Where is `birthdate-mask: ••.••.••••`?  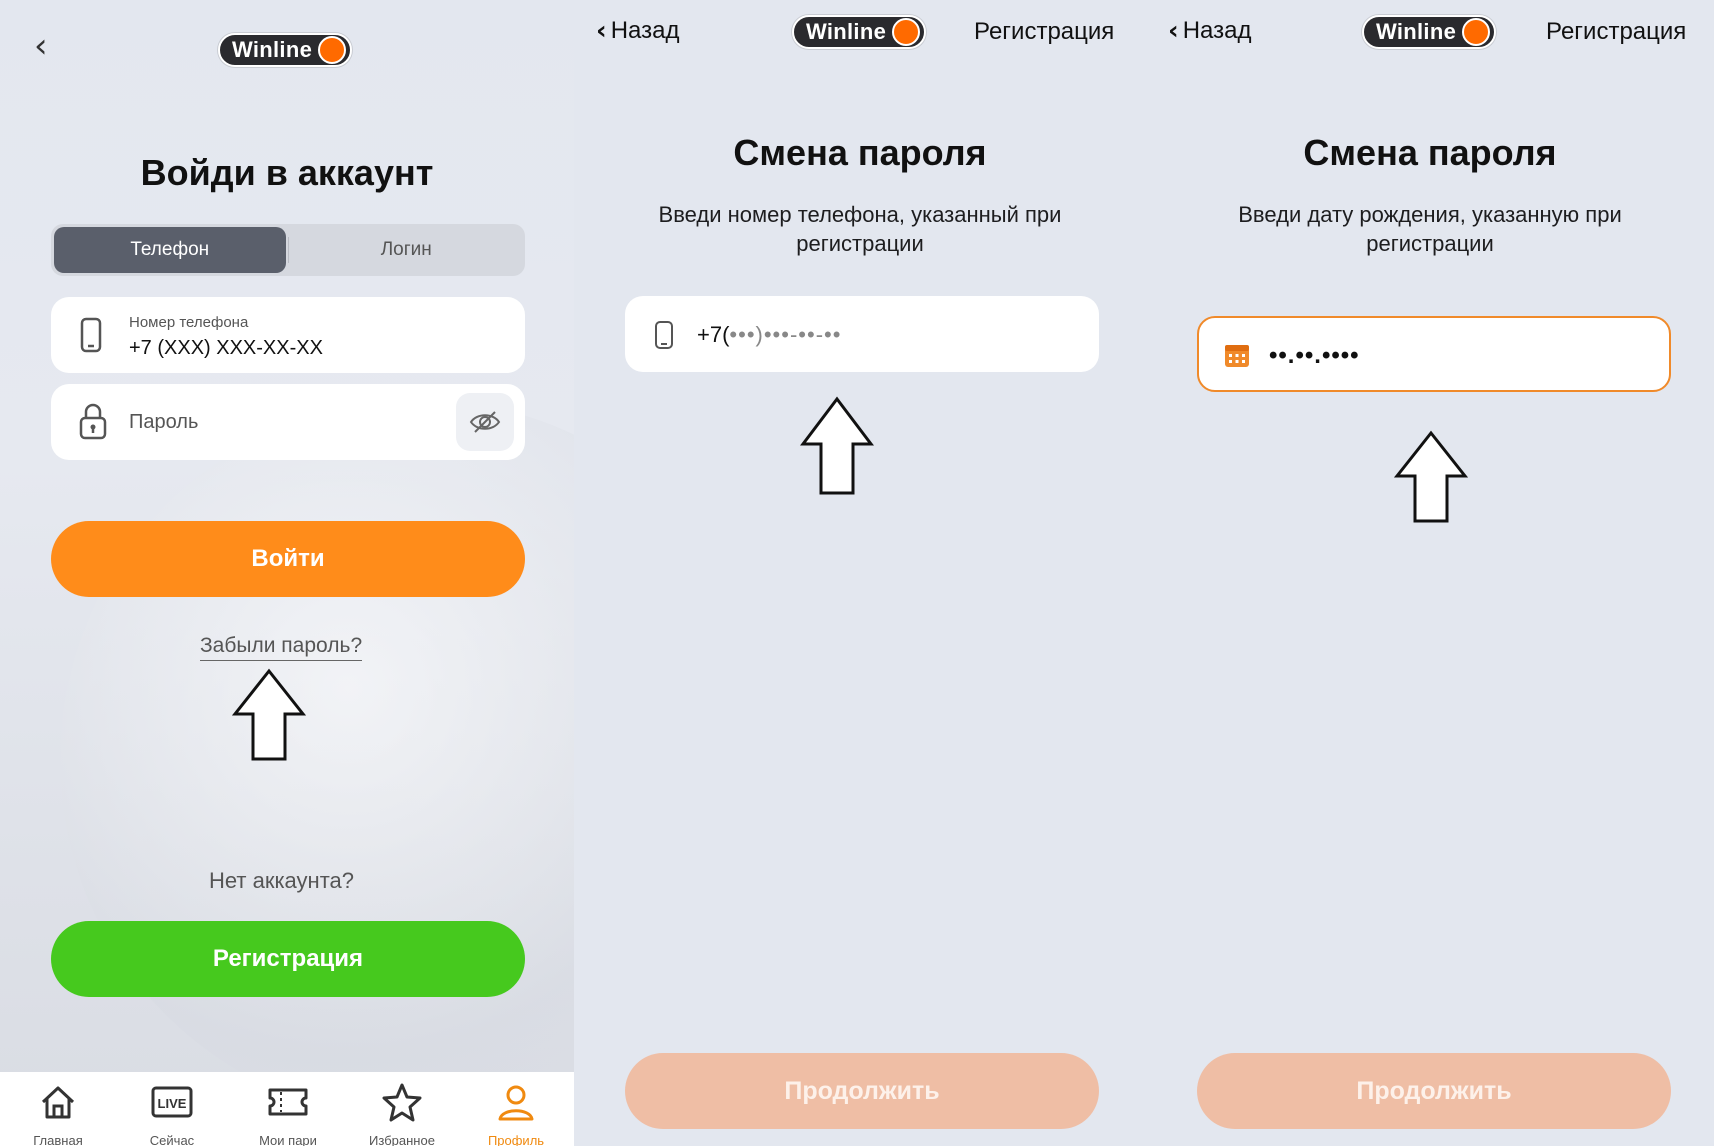 birthdate-mask: ••.••.•••• is located at coordinates (1314, 355).